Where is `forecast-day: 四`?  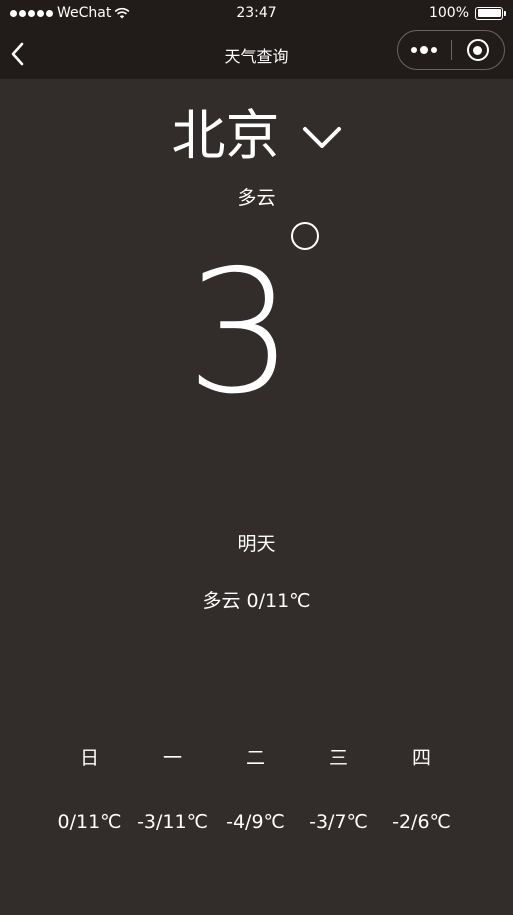 forecast-day: 四 is located at coordinates (421, 758).